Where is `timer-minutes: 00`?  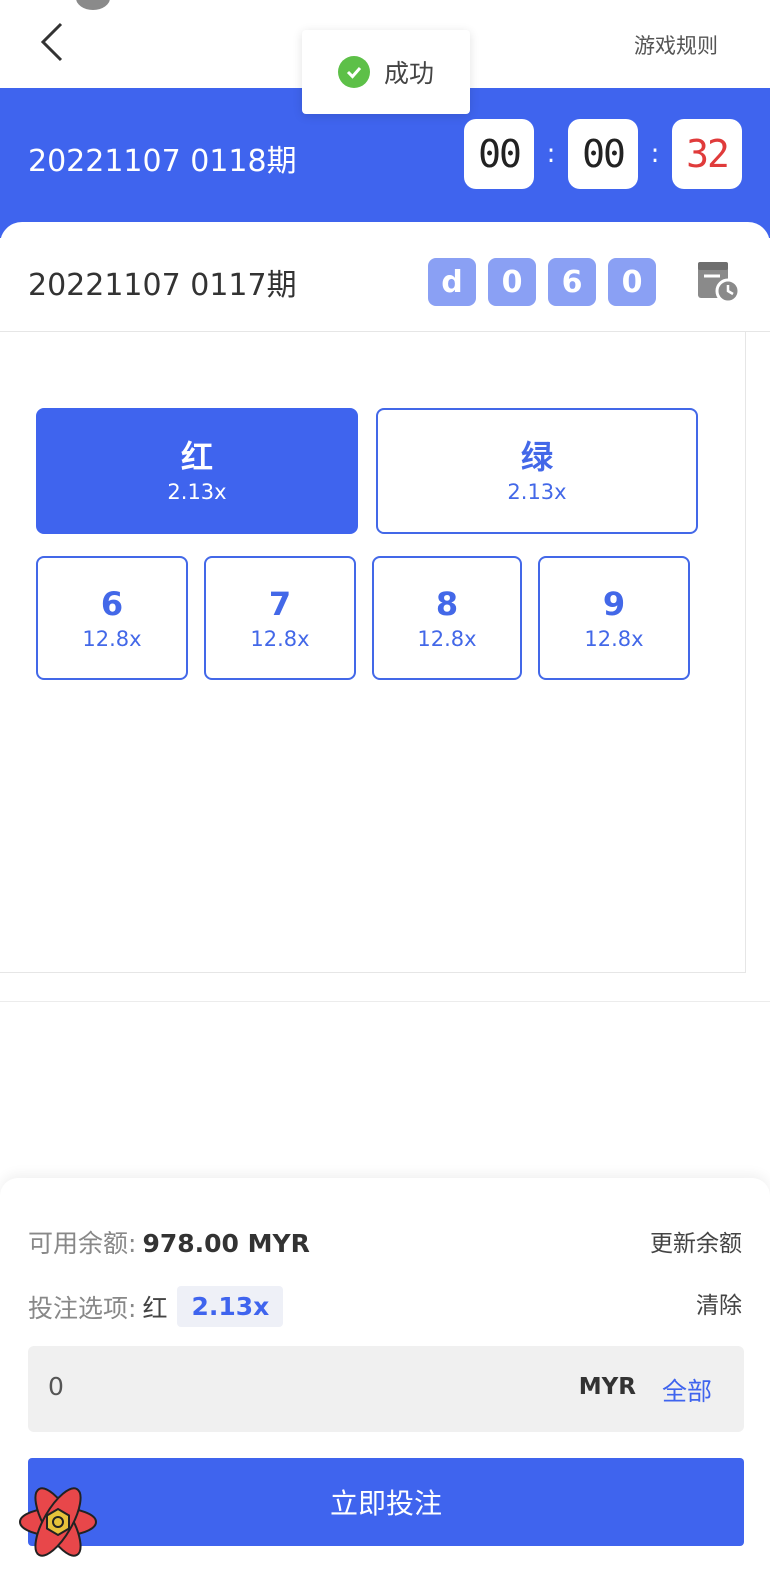 timer-minutes: 00 is located at coordinates (603, 154).